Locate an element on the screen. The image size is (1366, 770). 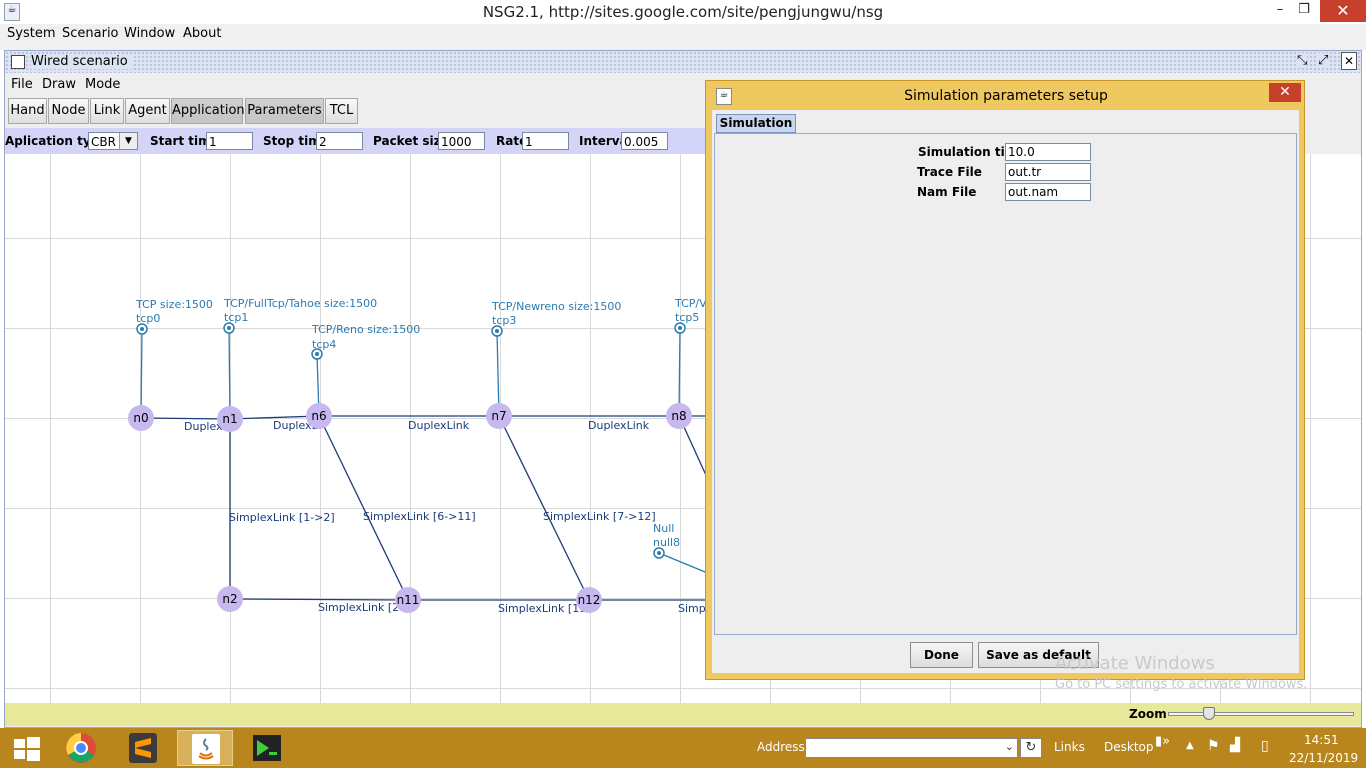
terminal-icon is located at coordinates (267, 748).